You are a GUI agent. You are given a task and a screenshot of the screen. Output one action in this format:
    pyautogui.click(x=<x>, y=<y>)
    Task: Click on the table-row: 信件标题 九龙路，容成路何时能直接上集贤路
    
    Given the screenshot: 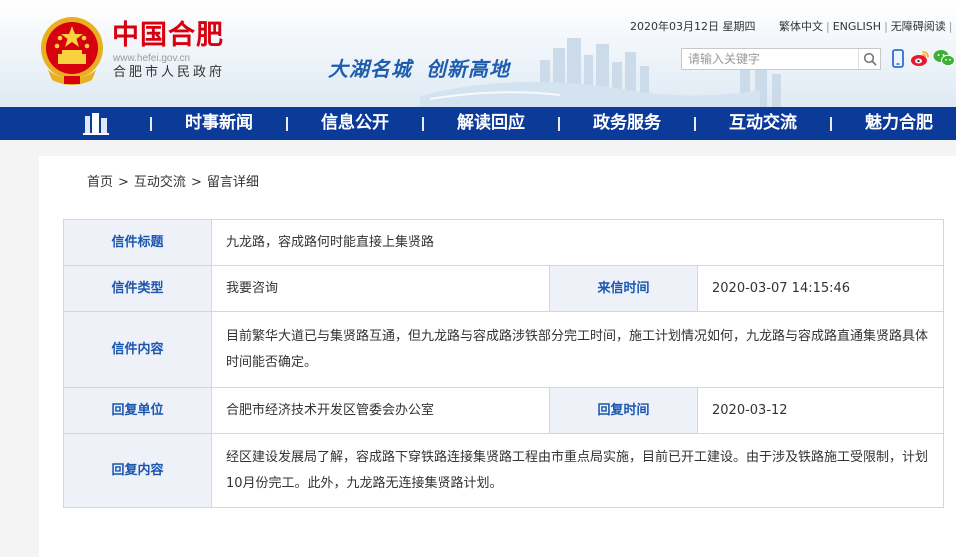 What is the action you would take?
    pyautogui.click(x=504, y=242)
    